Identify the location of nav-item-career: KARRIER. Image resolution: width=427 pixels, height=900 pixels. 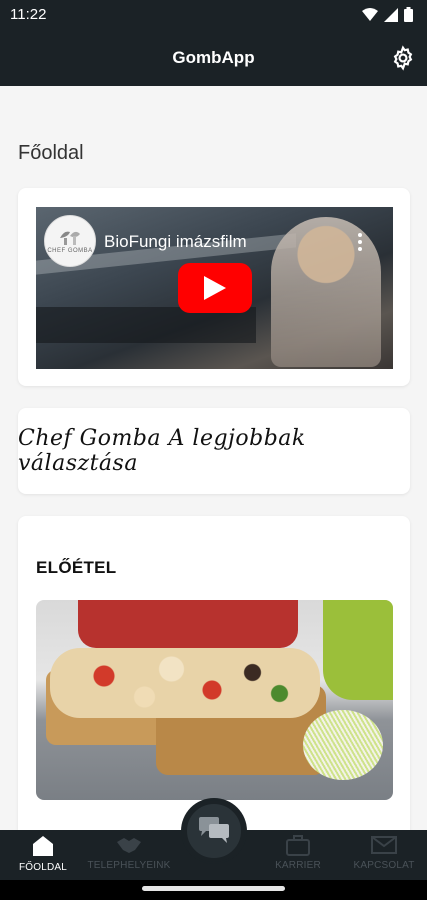
(298, 855).